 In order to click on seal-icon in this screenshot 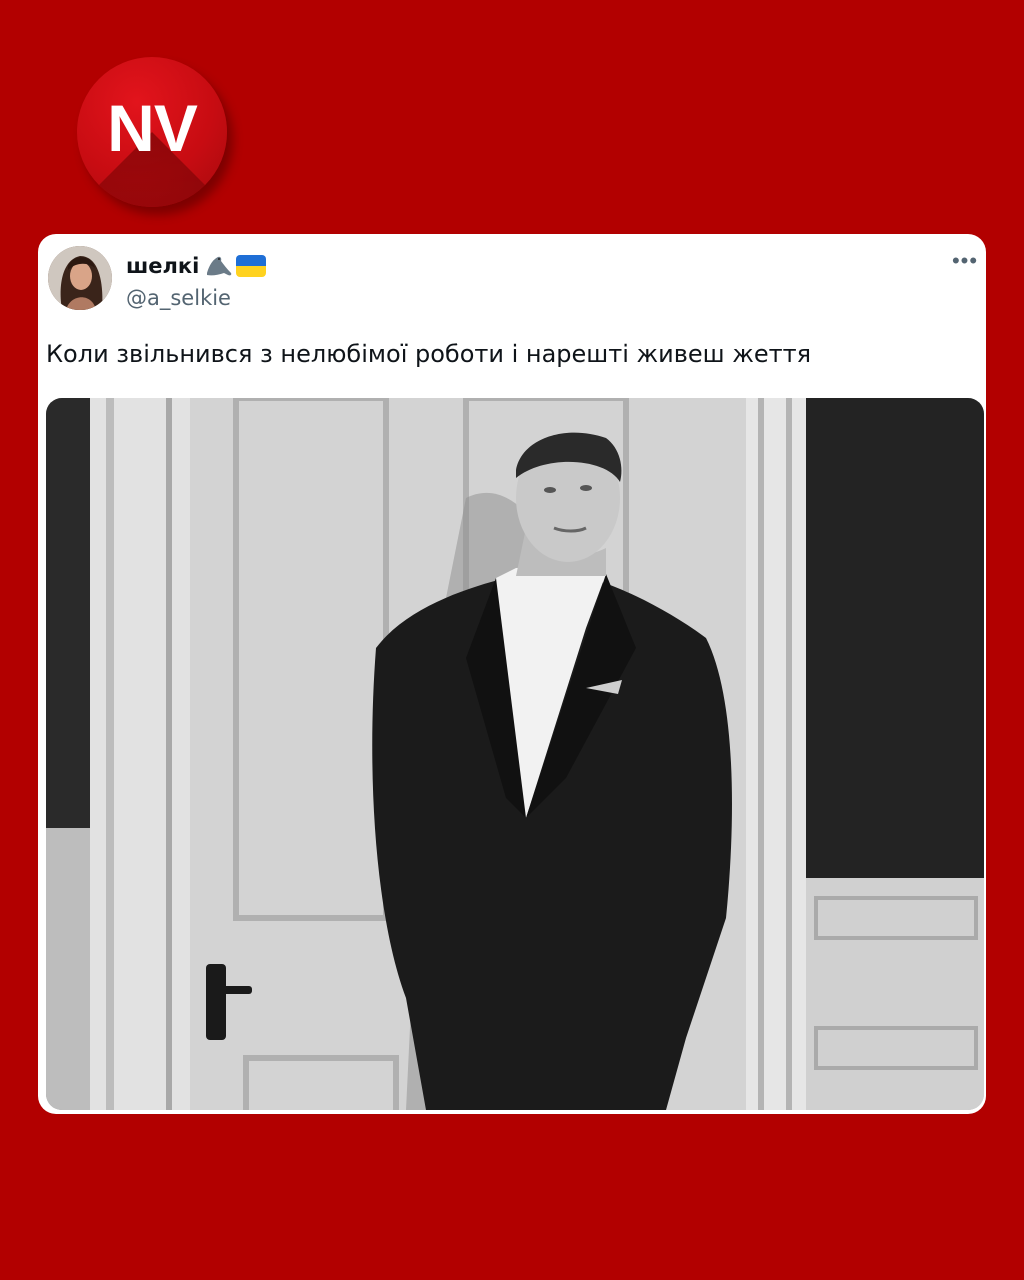, I will do `click(219, 266)`.